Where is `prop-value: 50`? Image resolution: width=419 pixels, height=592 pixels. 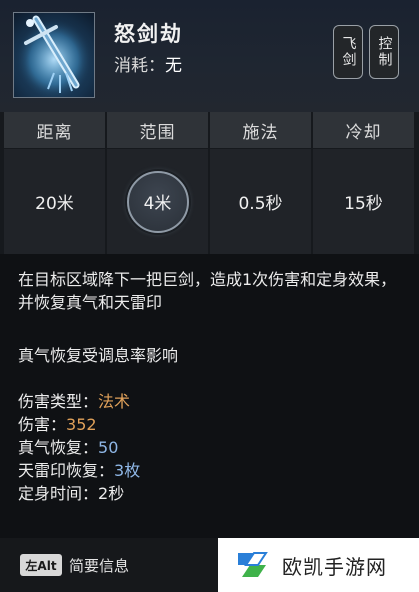
prop-value: 50 is located at coordinates (108, 447).